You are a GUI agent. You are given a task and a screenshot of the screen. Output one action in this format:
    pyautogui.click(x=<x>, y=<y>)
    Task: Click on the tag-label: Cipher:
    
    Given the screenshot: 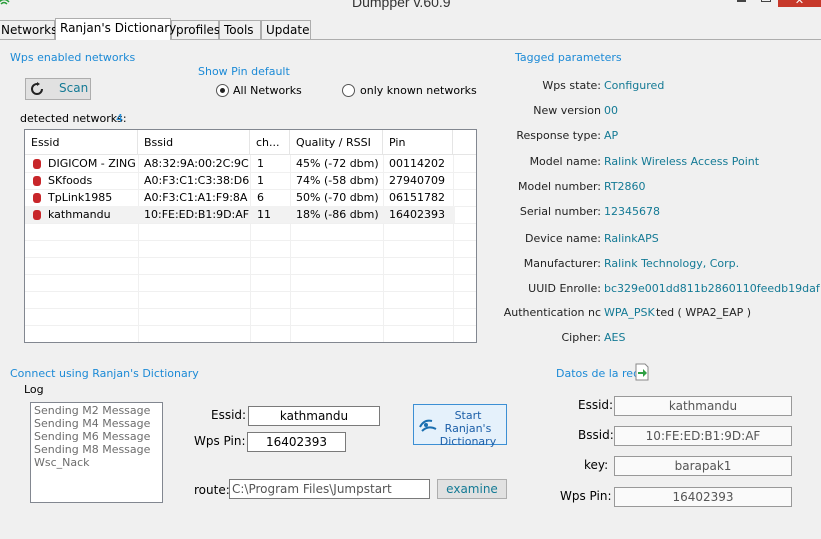 What is the action you would take?
    pyautogui.click(x=581, y=337)
    